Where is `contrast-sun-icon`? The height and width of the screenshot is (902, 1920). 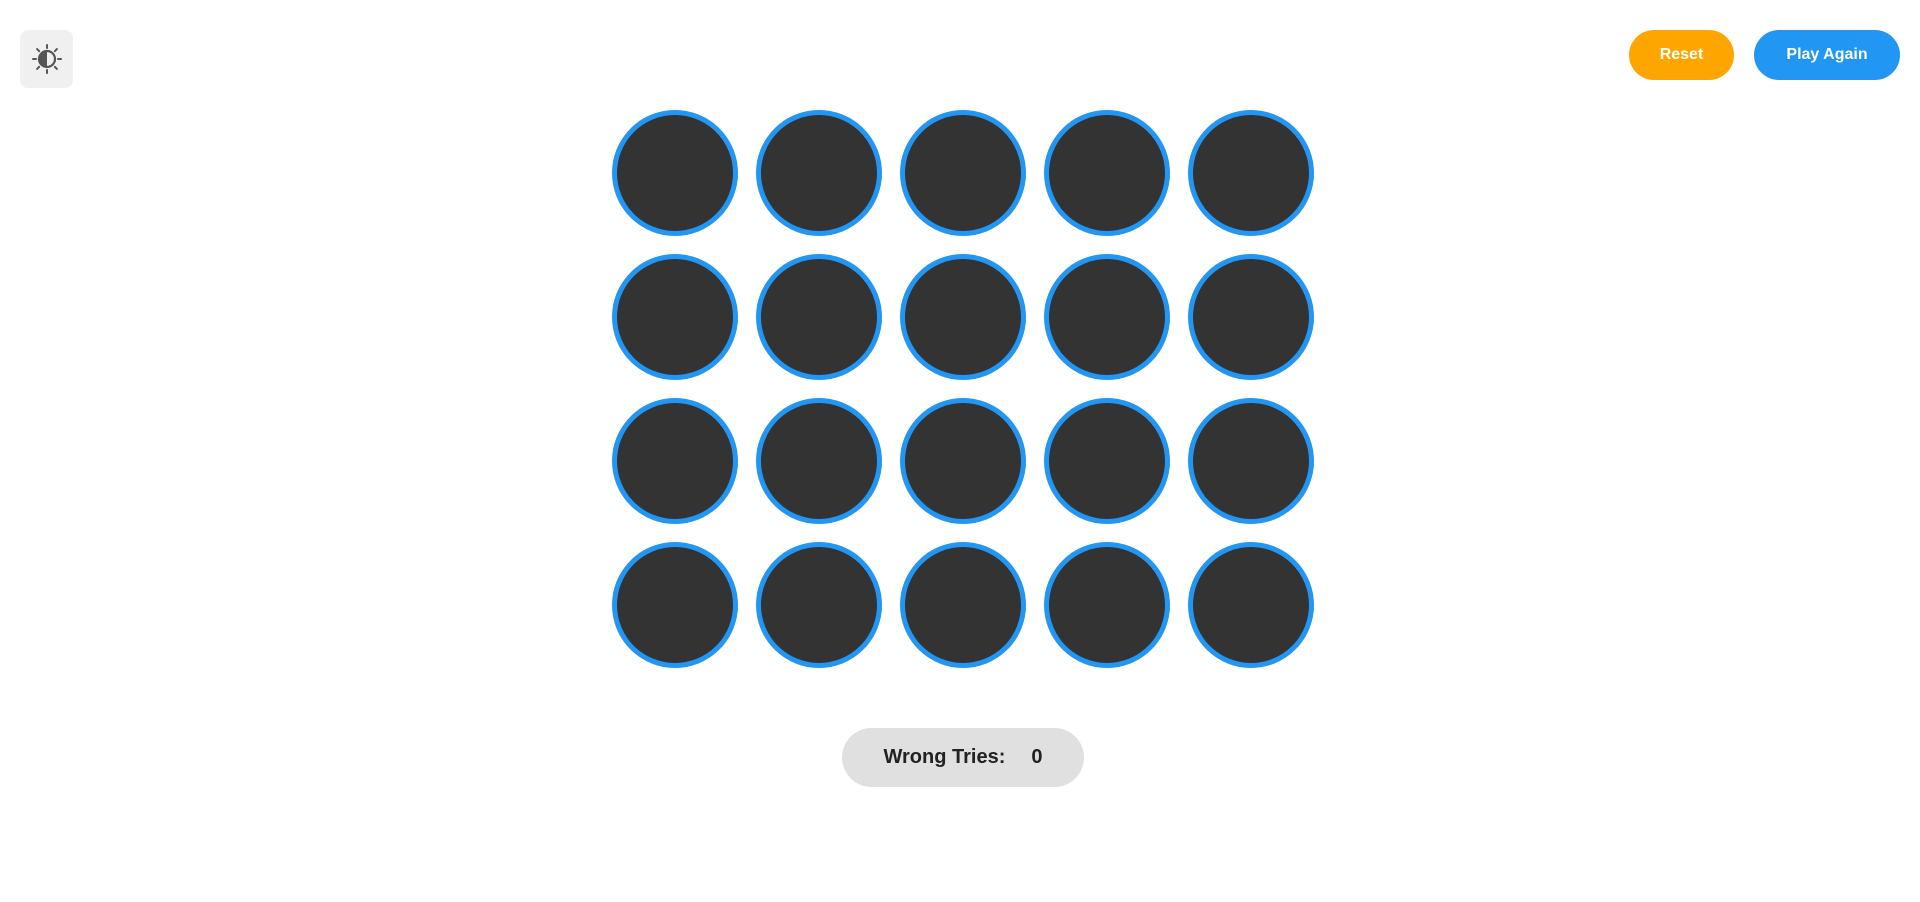
contrast-sun-icon is located at coordinates (46, 59).